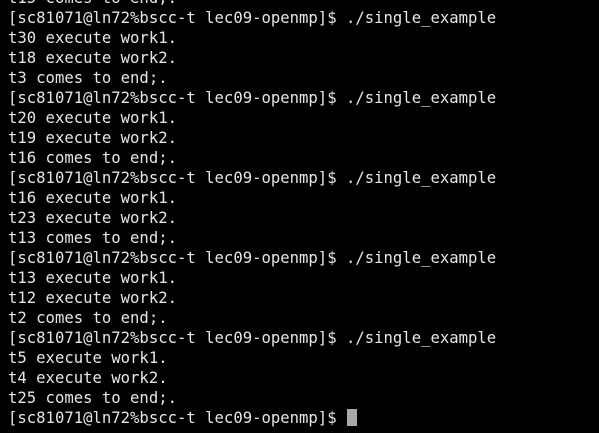 This screenshot has height=433, width=599. What do you see at coordinates (92, 218) in the screenshot?
I see `terminal-line: t23 execute work2.` at bounding box center [92, 218].